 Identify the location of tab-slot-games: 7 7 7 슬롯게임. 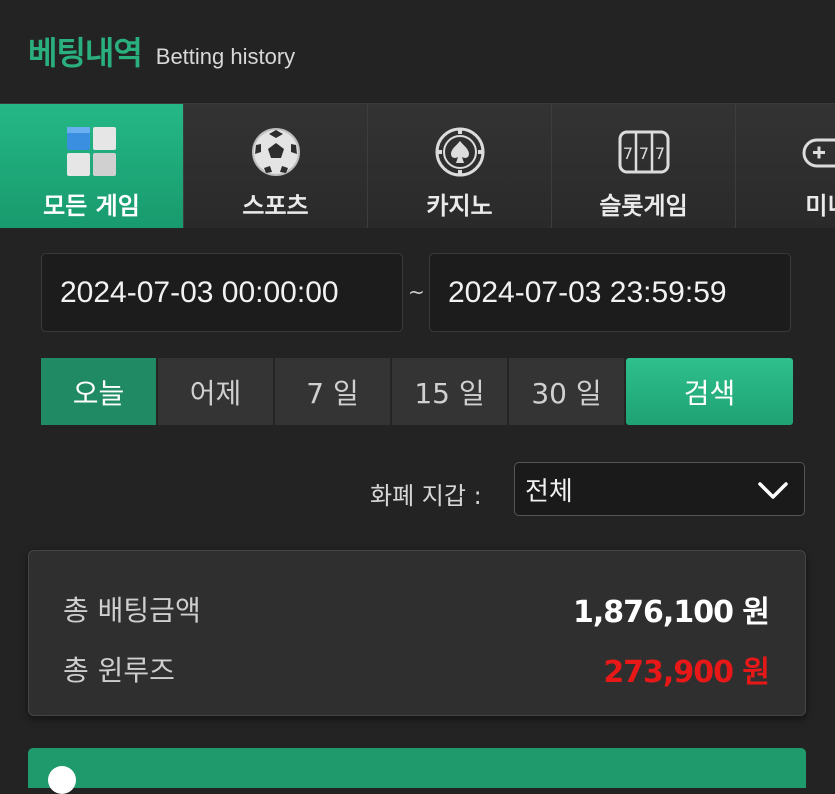
(644, 166).